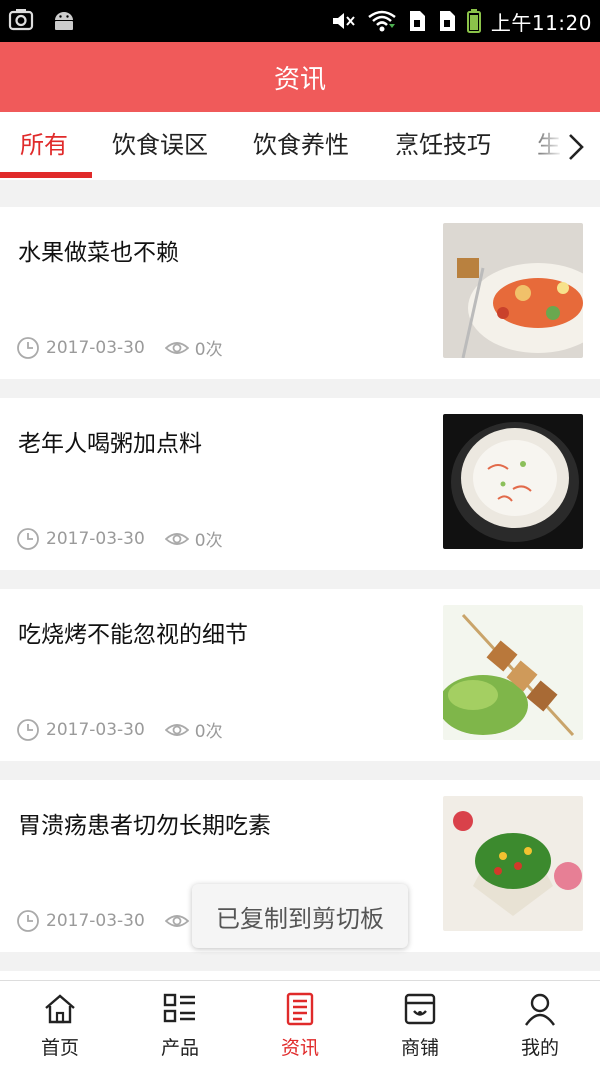 Image resolution: width=600 pixels, height=1067 pixels. I want to click on tab-all: 所有, so click(44, 146).